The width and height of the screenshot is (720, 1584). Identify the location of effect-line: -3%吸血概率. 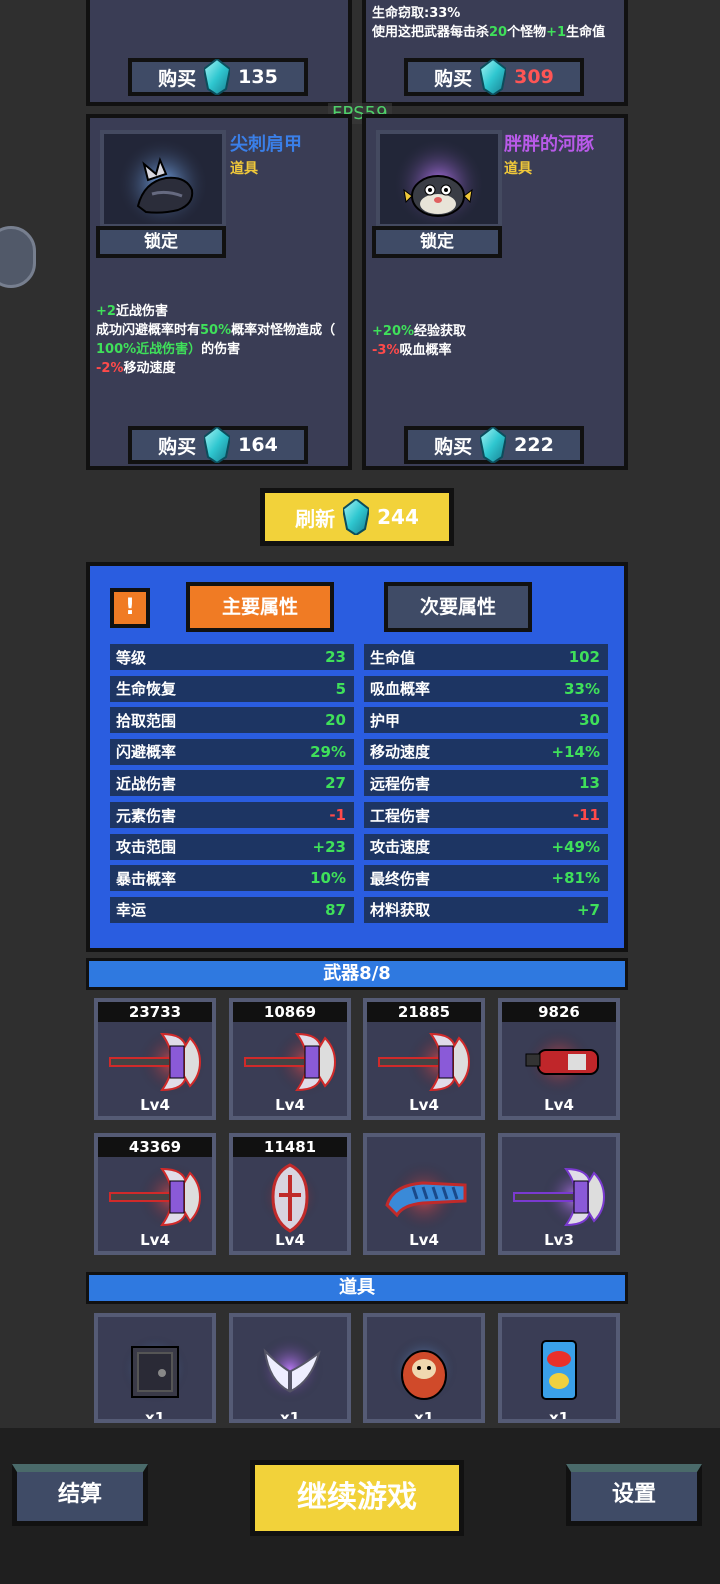
(412, 350).